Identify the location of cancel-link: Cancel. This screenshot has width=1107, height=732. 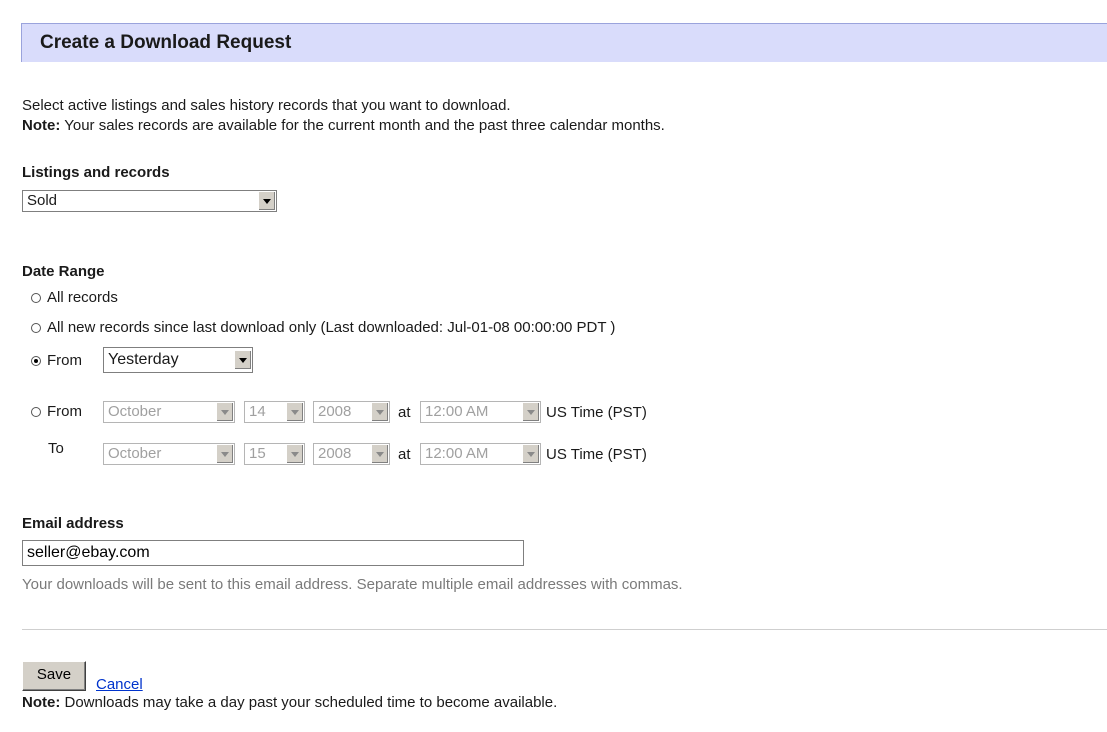
(119, 684).